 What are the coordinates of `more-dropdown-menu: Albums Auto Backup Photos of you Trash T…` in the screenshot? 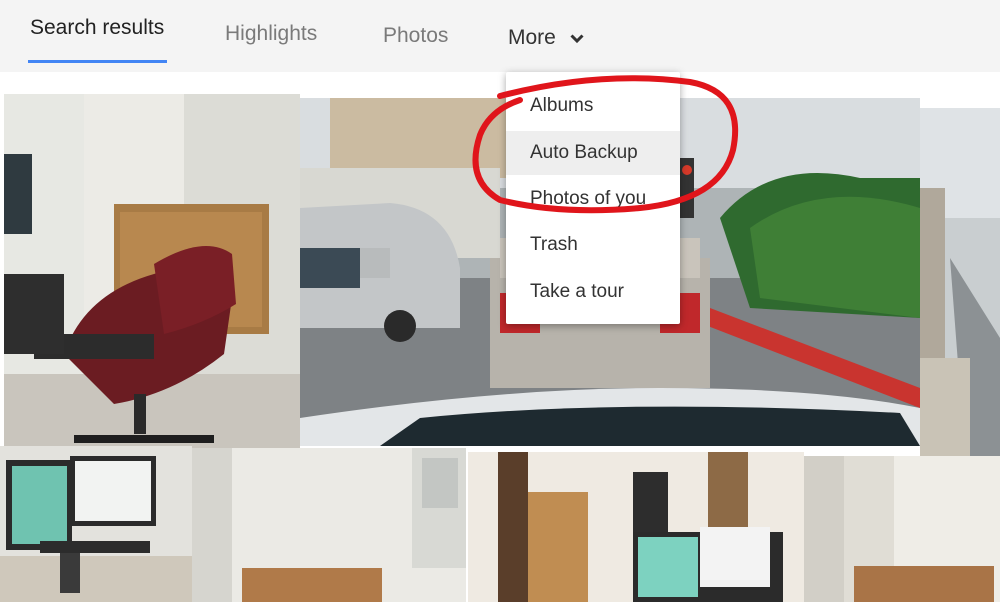 It's located at (593, 198).